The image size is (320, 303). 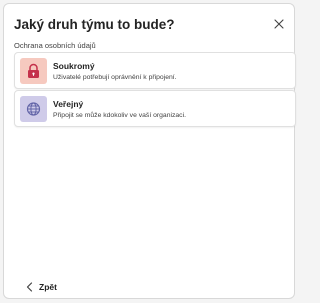 I want to click on lock-icon, so click(x=33, y=70).